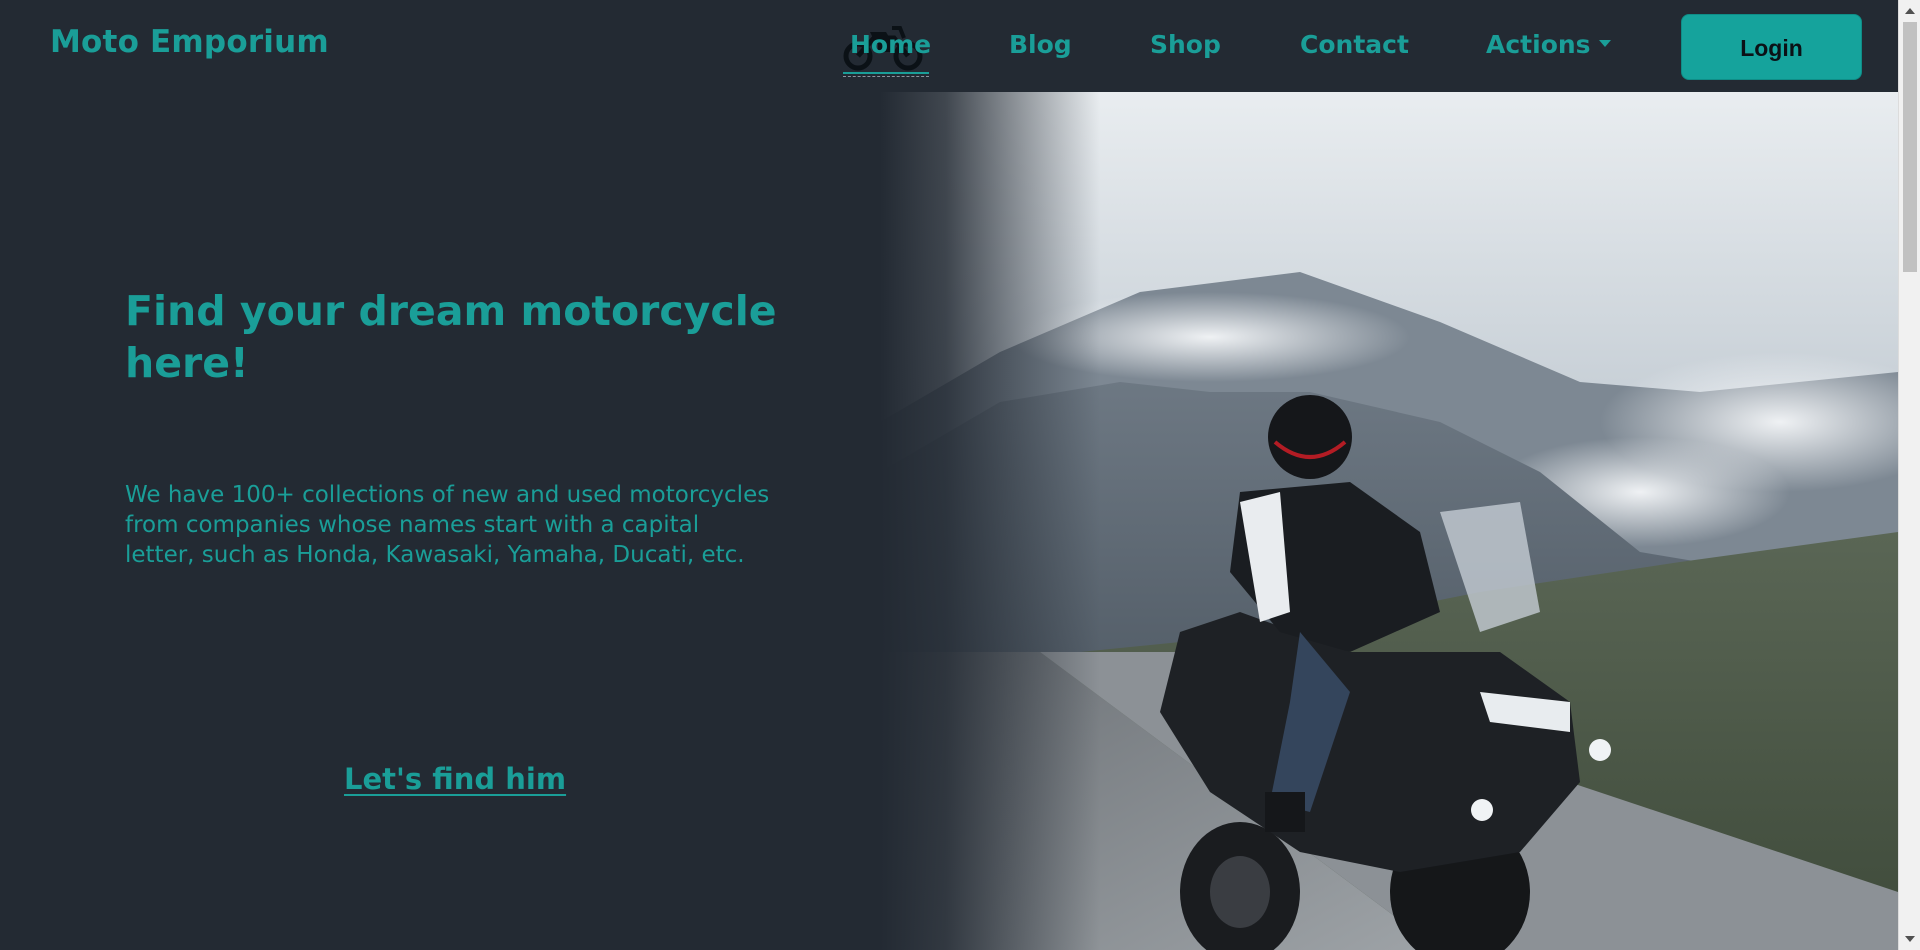 The height and width of the screenshot is (950, 1920). Describe the element at coordinates (1354, 44) in the screenshot. I see `nav-link-contact: Contact` at that location.